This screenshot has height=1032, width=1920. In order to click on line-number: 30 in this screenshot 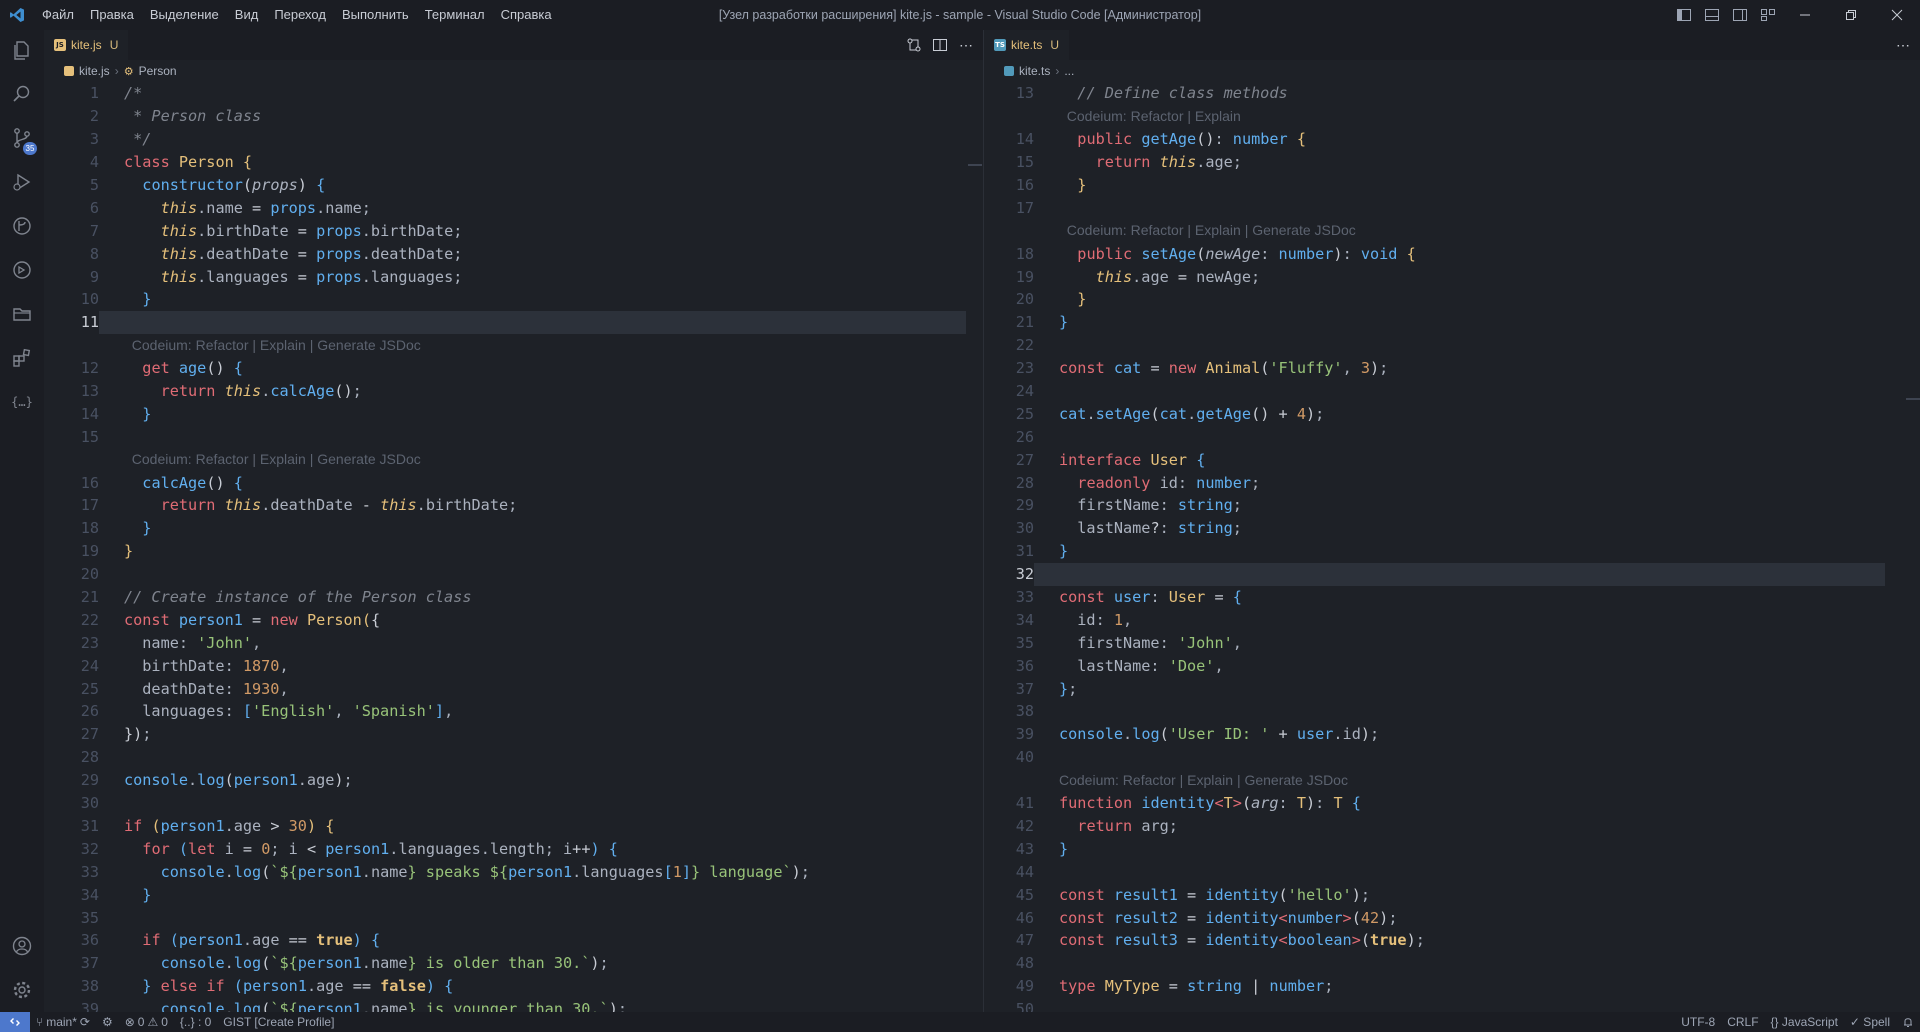, I will do `click(1024, 528)`.